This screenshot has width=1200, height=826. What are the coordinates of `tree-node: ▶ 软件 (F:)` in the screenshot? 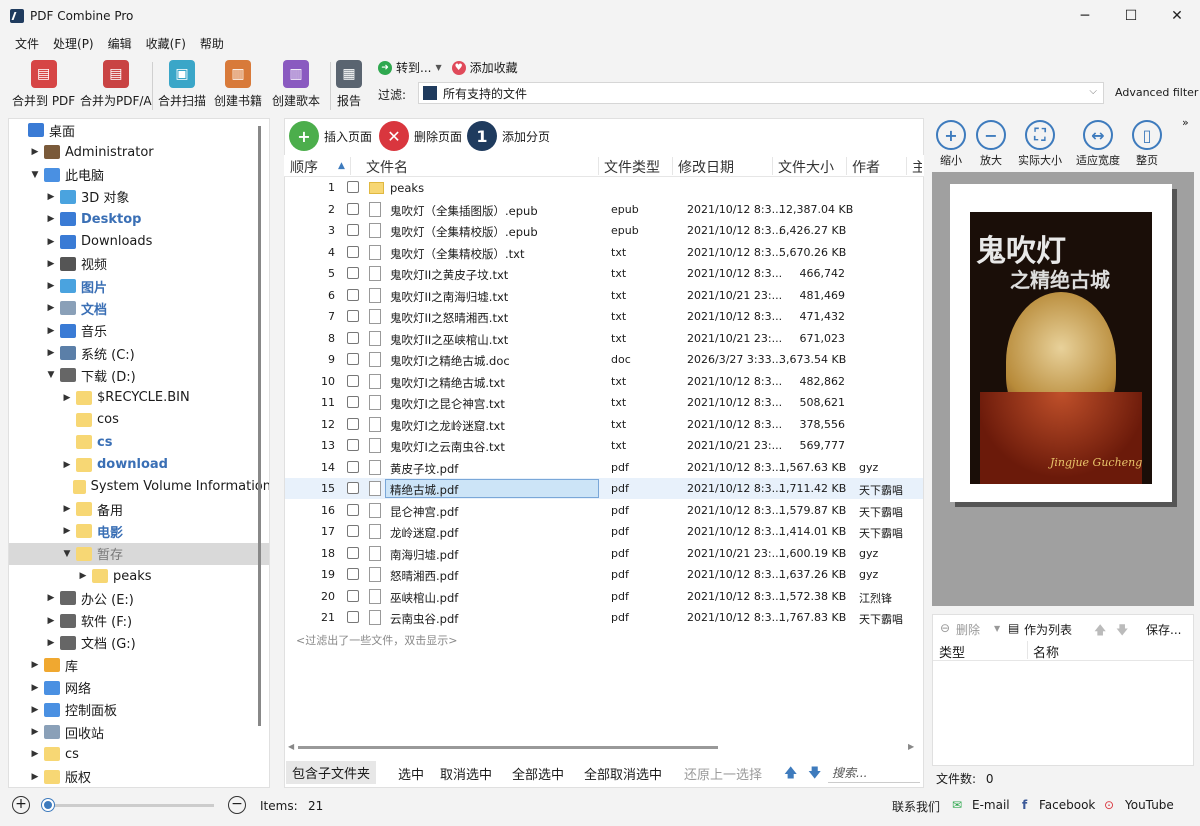 It's located at (139, 621).